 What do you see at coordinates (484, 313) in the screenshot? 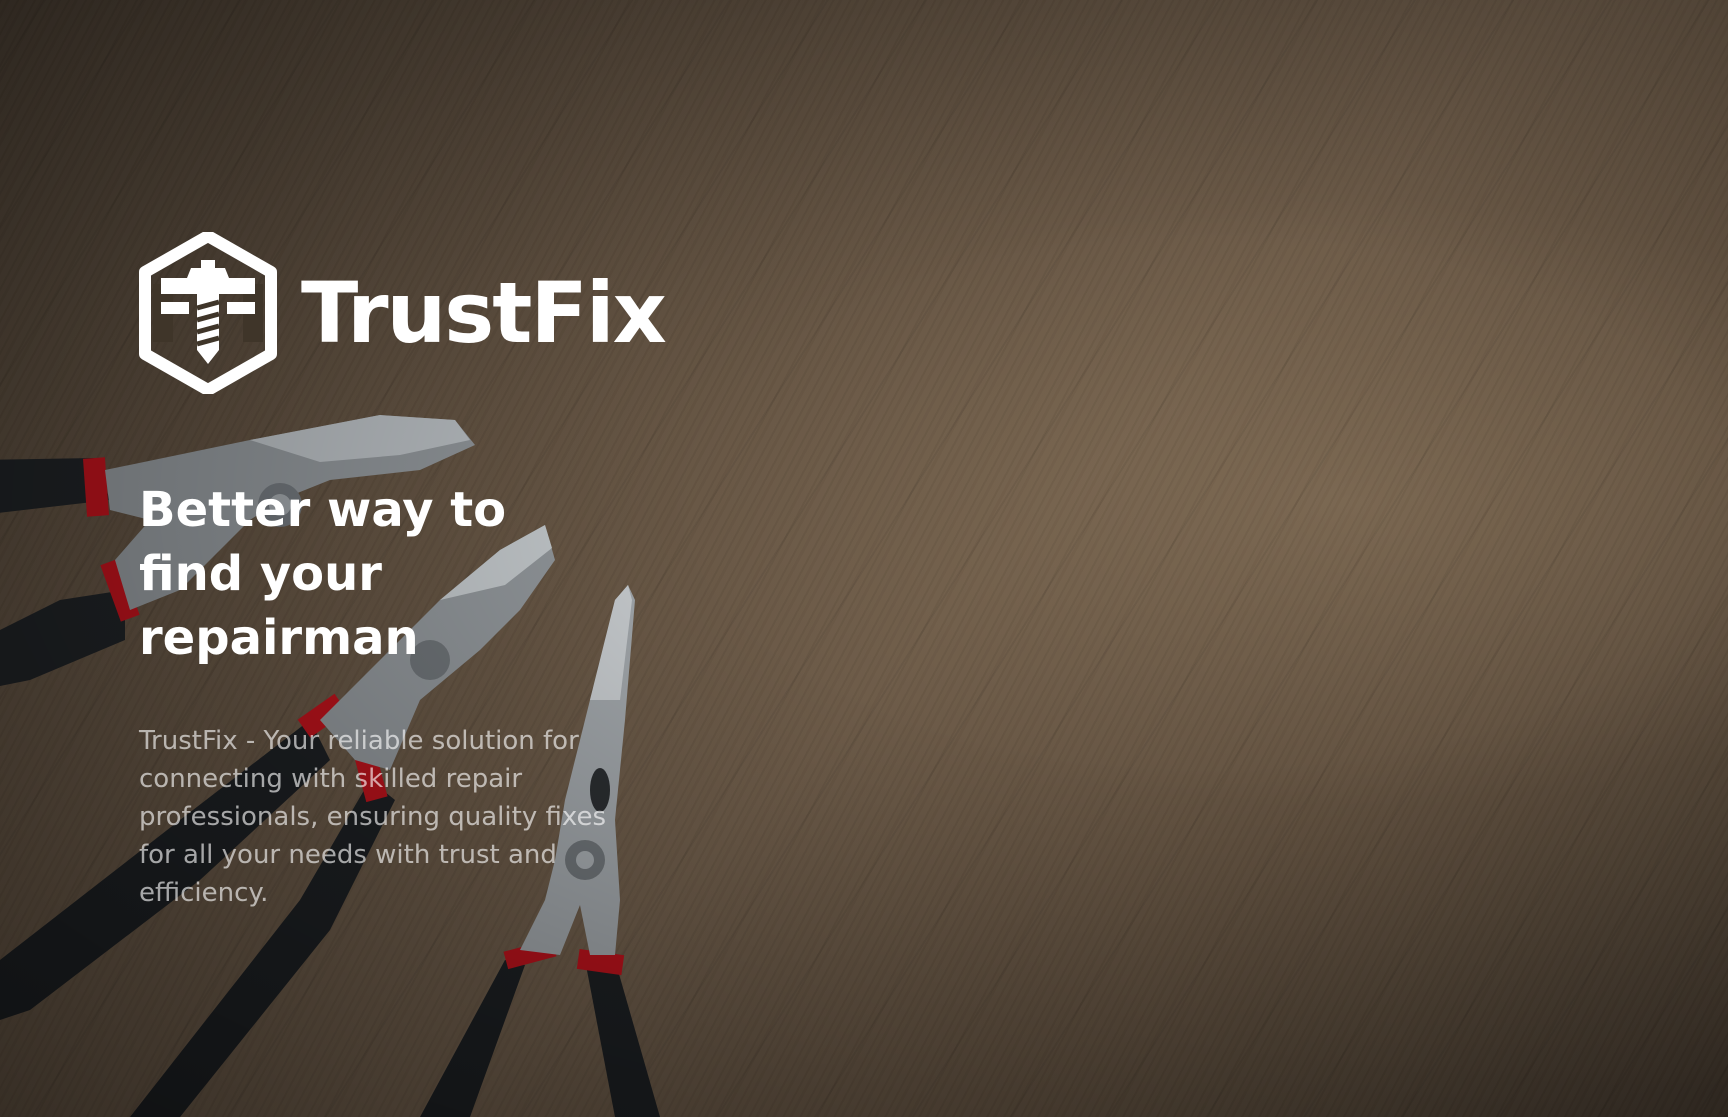
I see `brand-name: TrustFix` at bounding box center [484, 313].